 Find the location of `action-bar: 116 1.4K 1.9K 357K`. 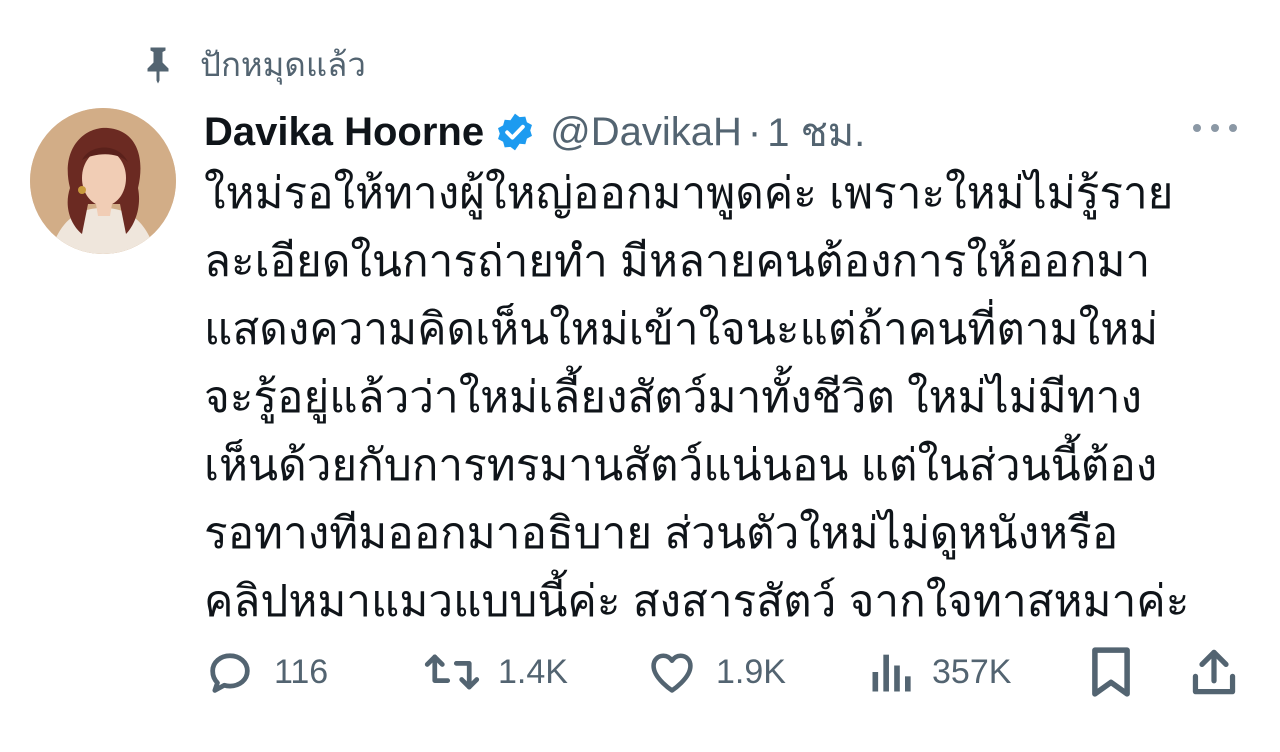

action-bar: 116 1.4K 1.9K 357K is located at coordinates (725, 672).